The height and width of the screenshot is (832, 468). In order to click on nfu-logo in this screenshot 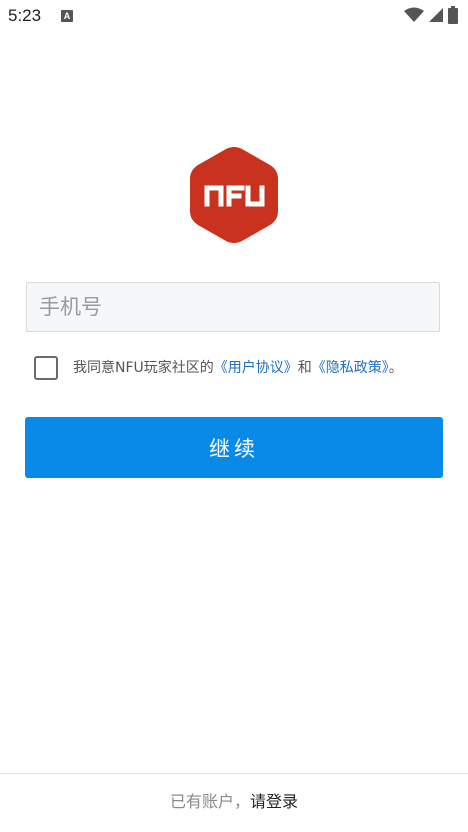, I will do `click(234, 195)`.